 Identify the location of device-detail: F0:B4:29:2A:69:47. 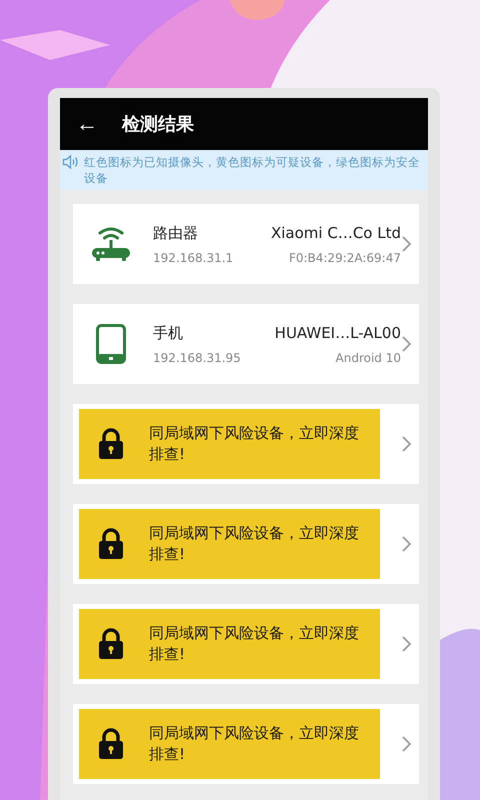
(344, 257).